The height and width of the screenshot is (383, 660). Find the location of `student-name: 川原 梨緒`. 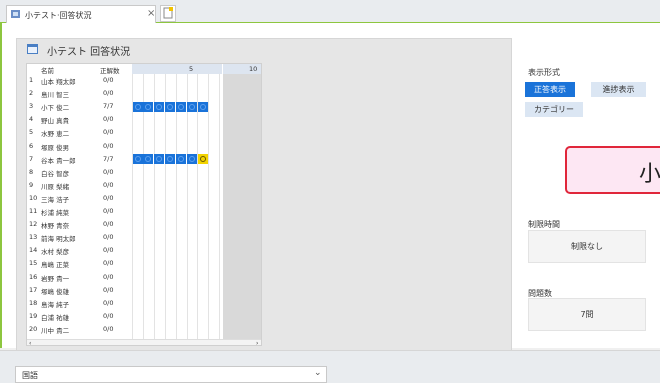

student-name: 川原 梨緒 is located at coordinates (55, 186).